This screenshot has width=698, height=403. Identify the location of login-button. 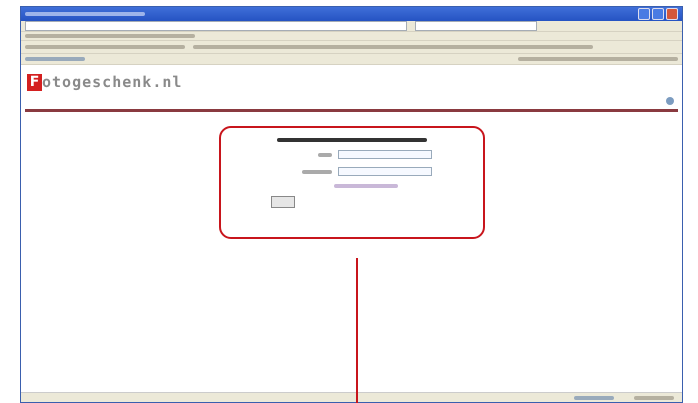
(282, 202).